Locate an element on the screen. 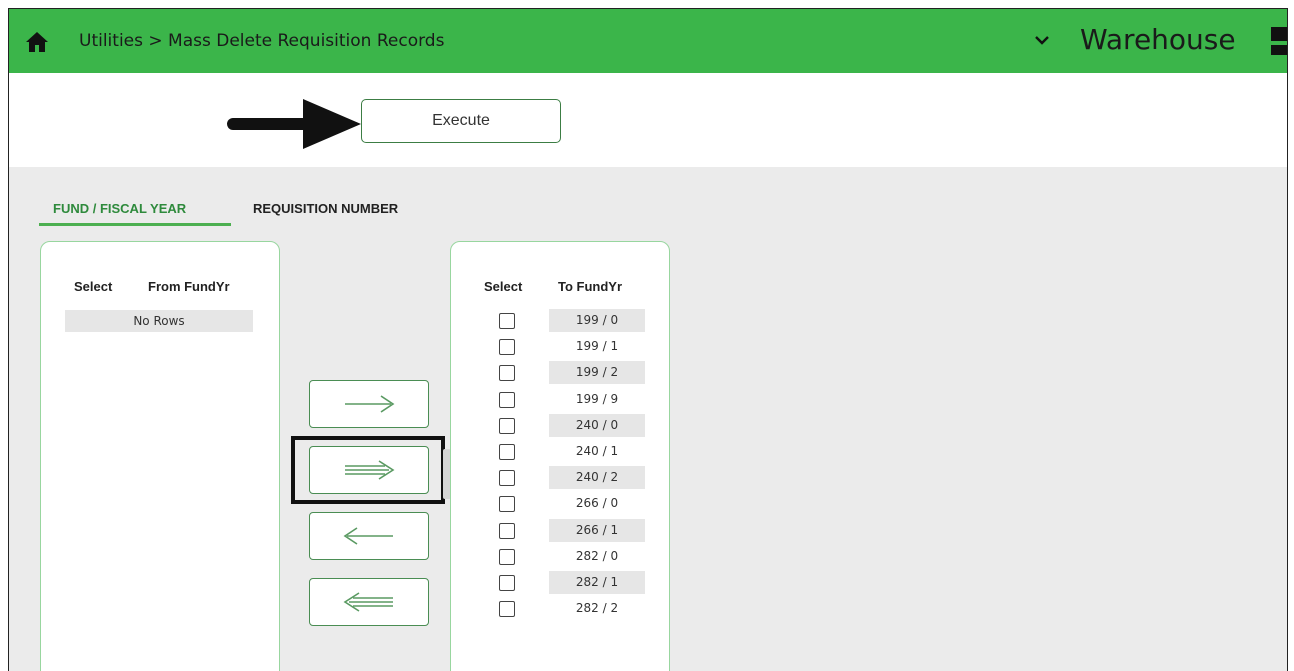  table-row: 240 / 0 is located at coordinates (560, 426).